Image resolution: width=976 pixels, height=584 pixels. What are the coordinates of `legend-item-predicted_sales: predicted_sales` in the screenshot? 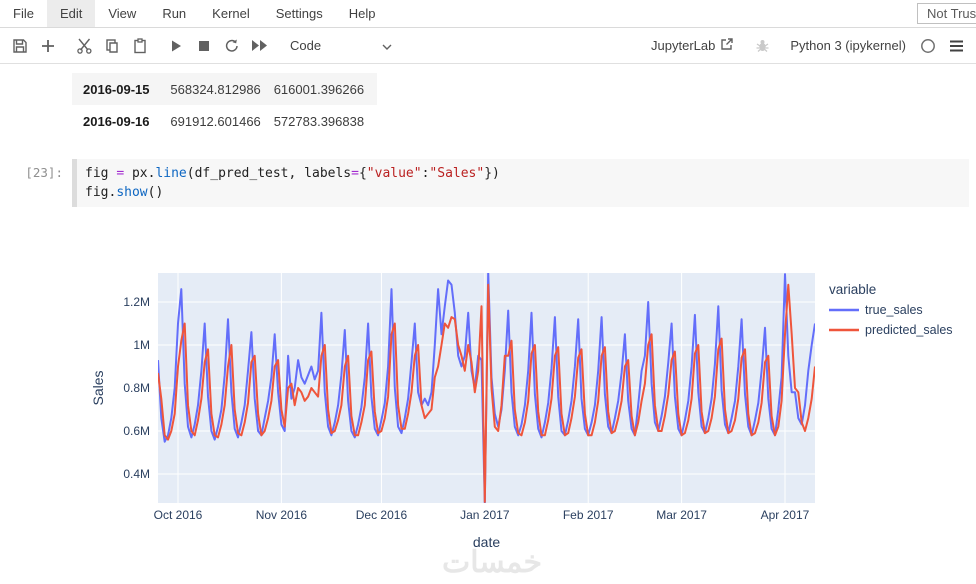 It's located at (909, 330).